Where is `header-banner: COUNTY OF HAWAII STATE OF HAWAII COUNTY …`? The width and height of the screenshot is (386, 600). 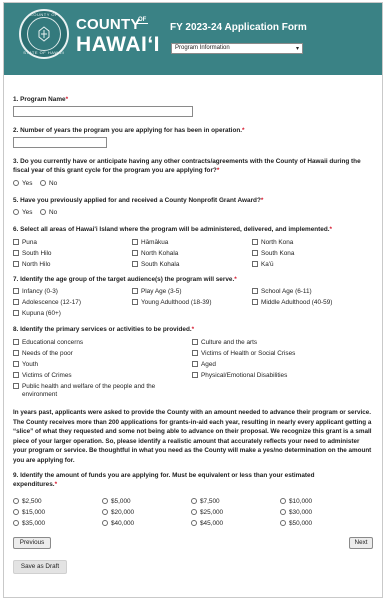
header-banner: COUNTY OF HAWAII STATE OF HAWAII COUNTY … is located at coordinates (193, 39).